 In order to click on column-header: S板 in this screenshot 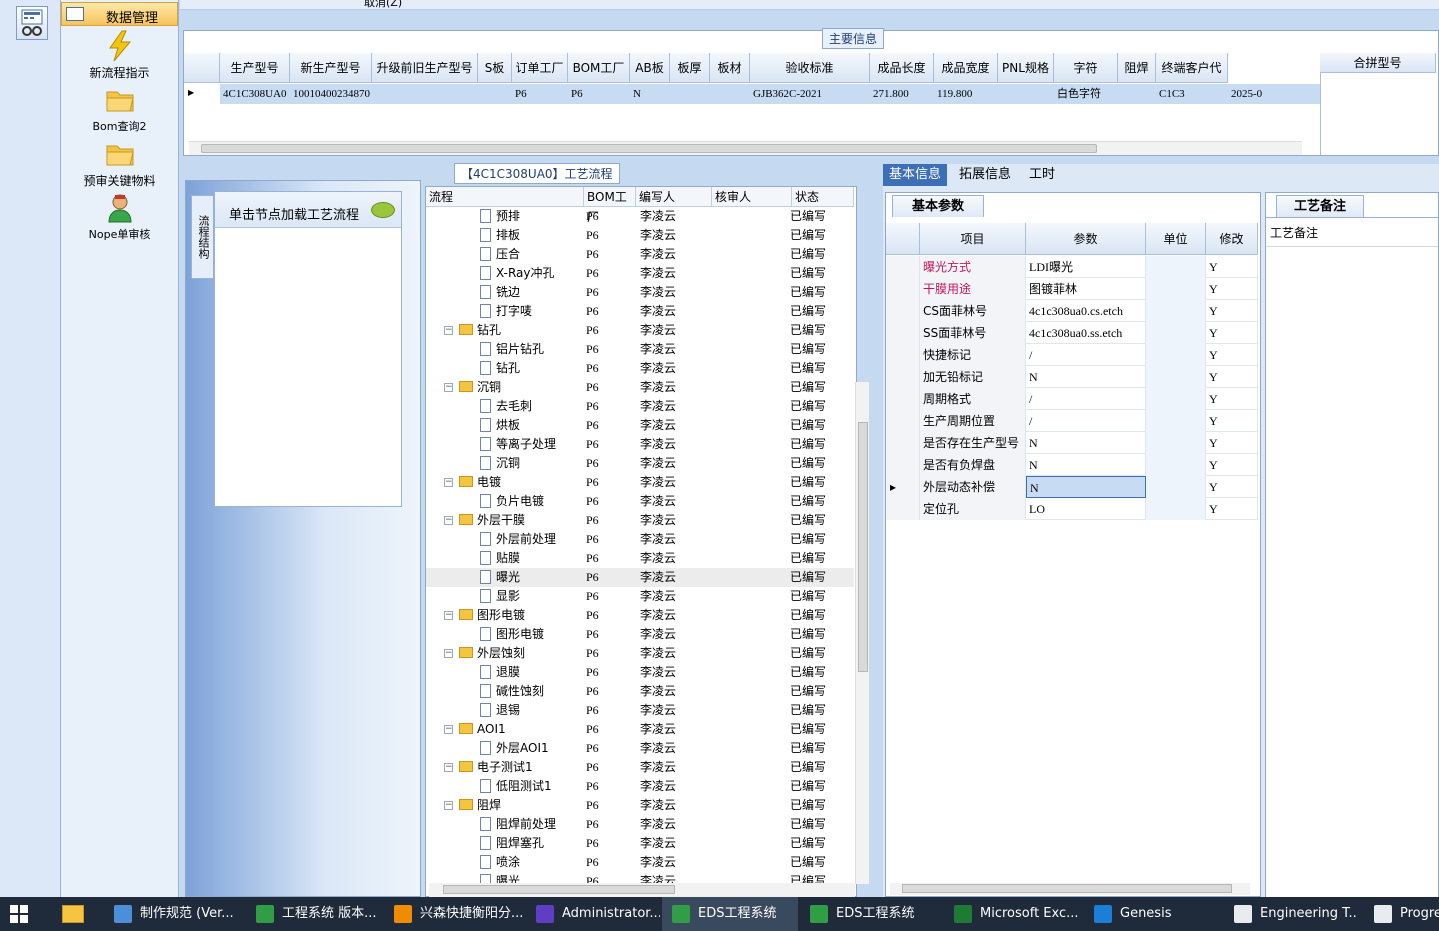, I will do `click(495, 68)`.